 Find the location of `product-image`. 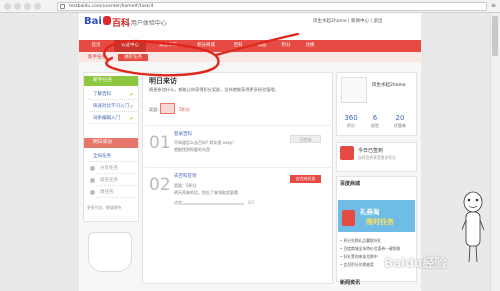

product-image is located at coordinates (110, 252).